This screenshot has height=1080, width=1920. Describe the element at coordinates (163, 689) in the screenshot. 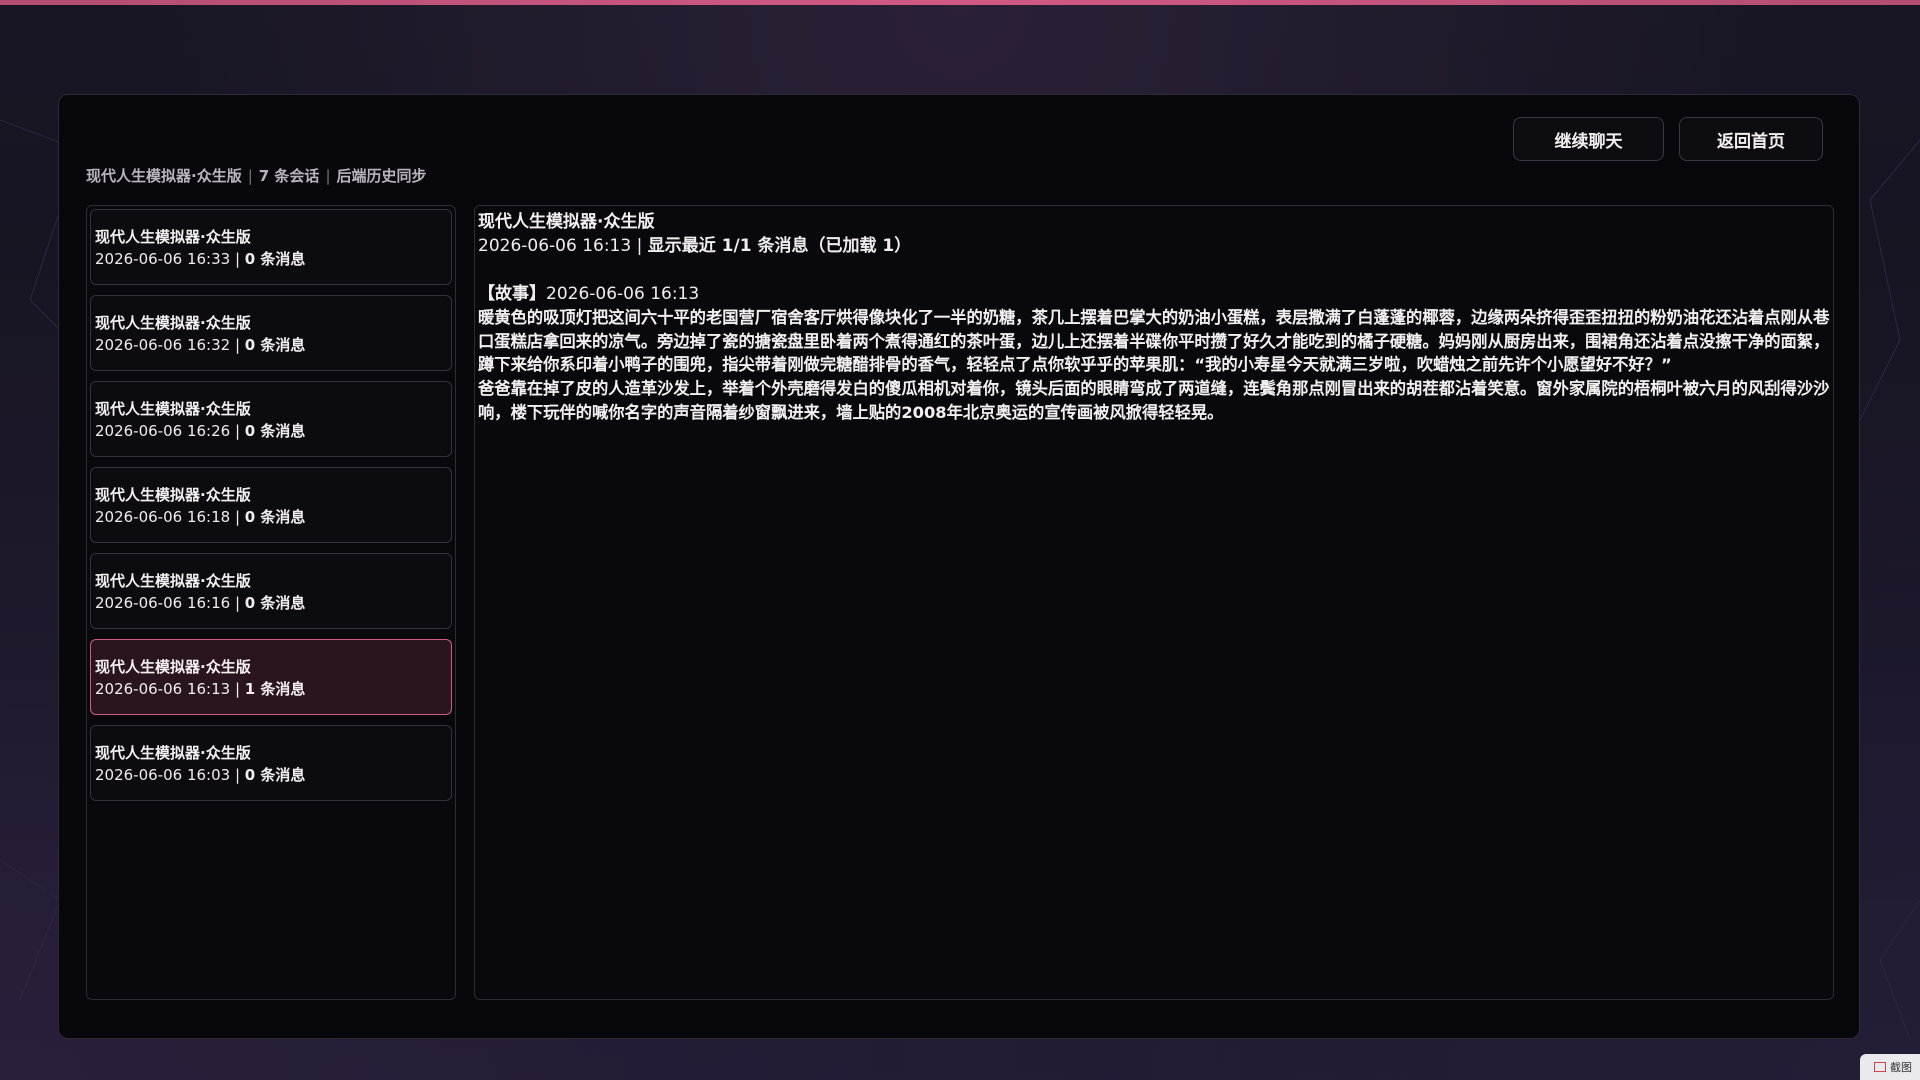

I see `session-time: 2026-06-06 16:13` at that location.